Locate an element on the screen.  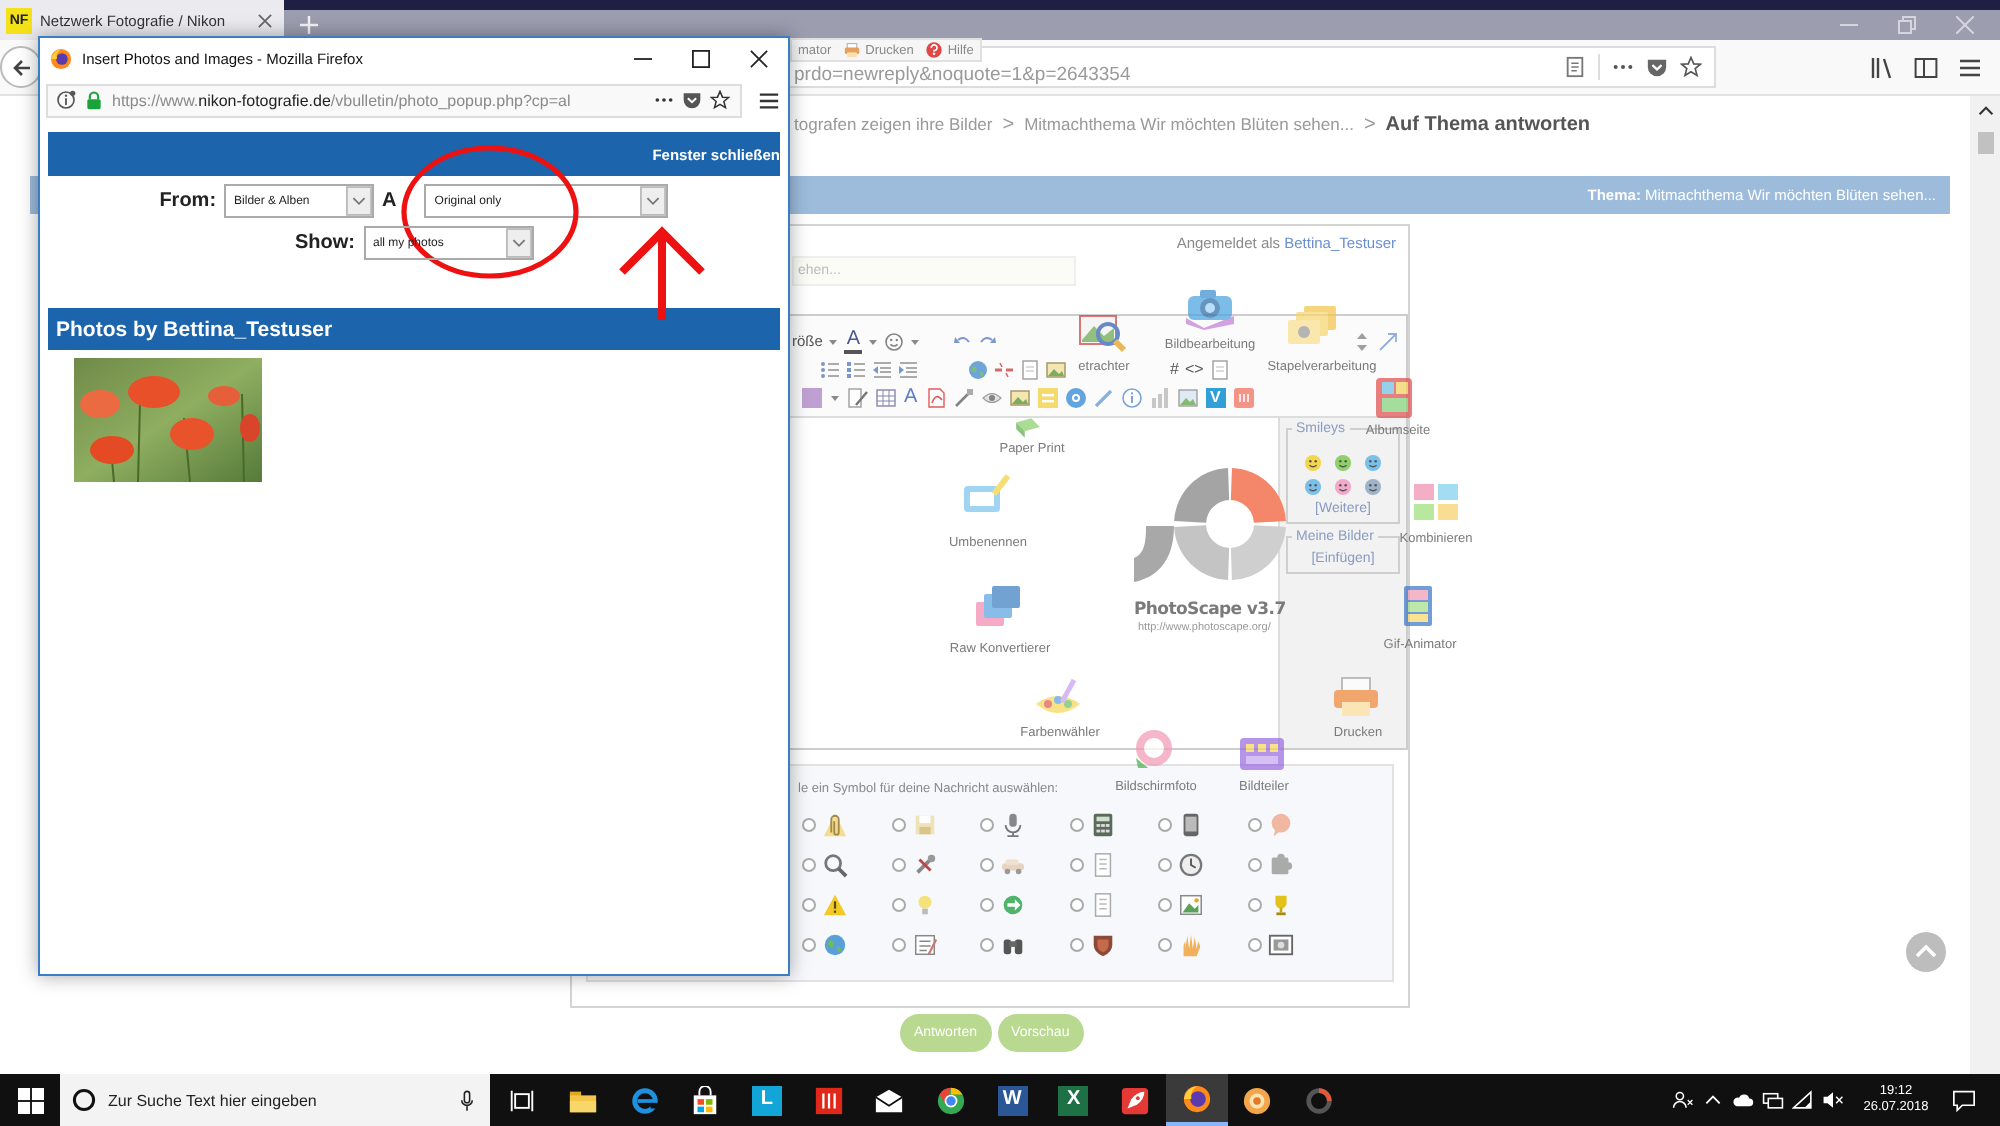
cloud-icon is located at coordinates (1743, 1100).